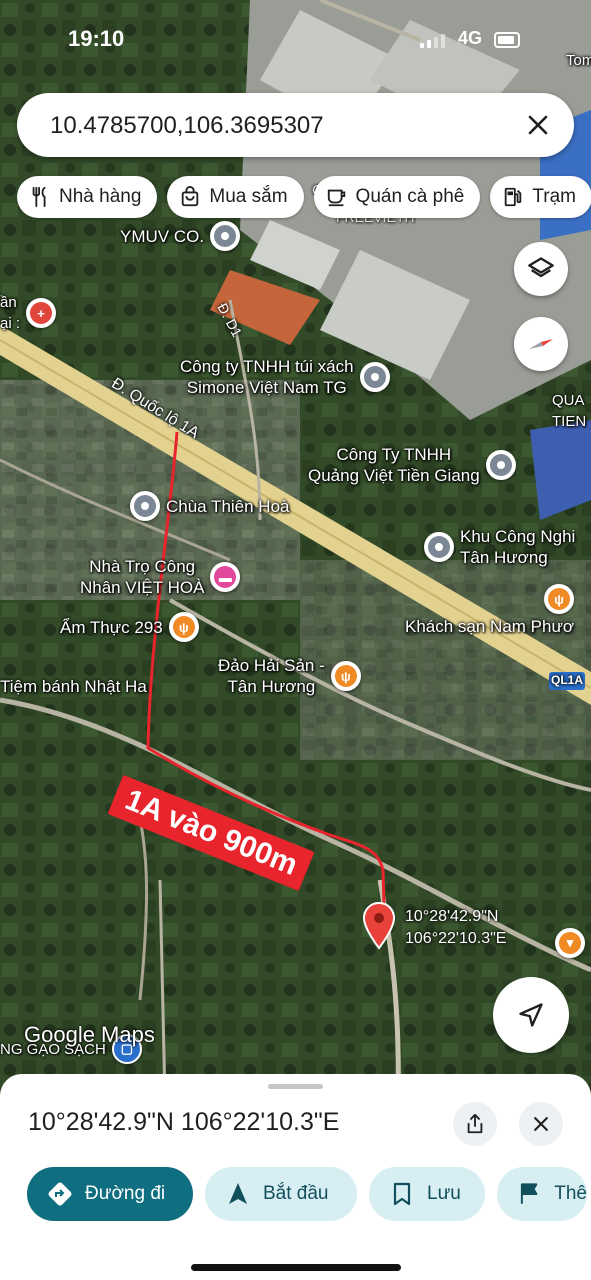 Image resolution: width=591 pixels, height=1280 pixels. What do you see at coordinates (281, 1194) in the screenshot?
I see `start-button: Bắt đầu` at bounding box center [281, 1194].